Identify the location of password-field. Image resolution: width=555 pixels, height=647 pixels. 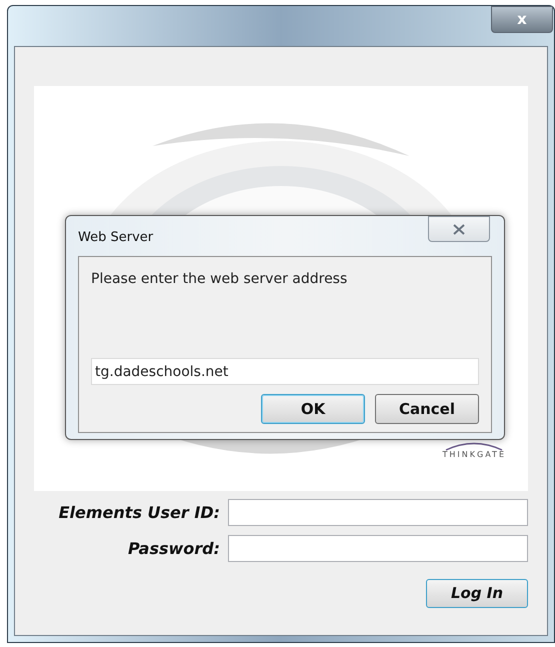
(378, 548).